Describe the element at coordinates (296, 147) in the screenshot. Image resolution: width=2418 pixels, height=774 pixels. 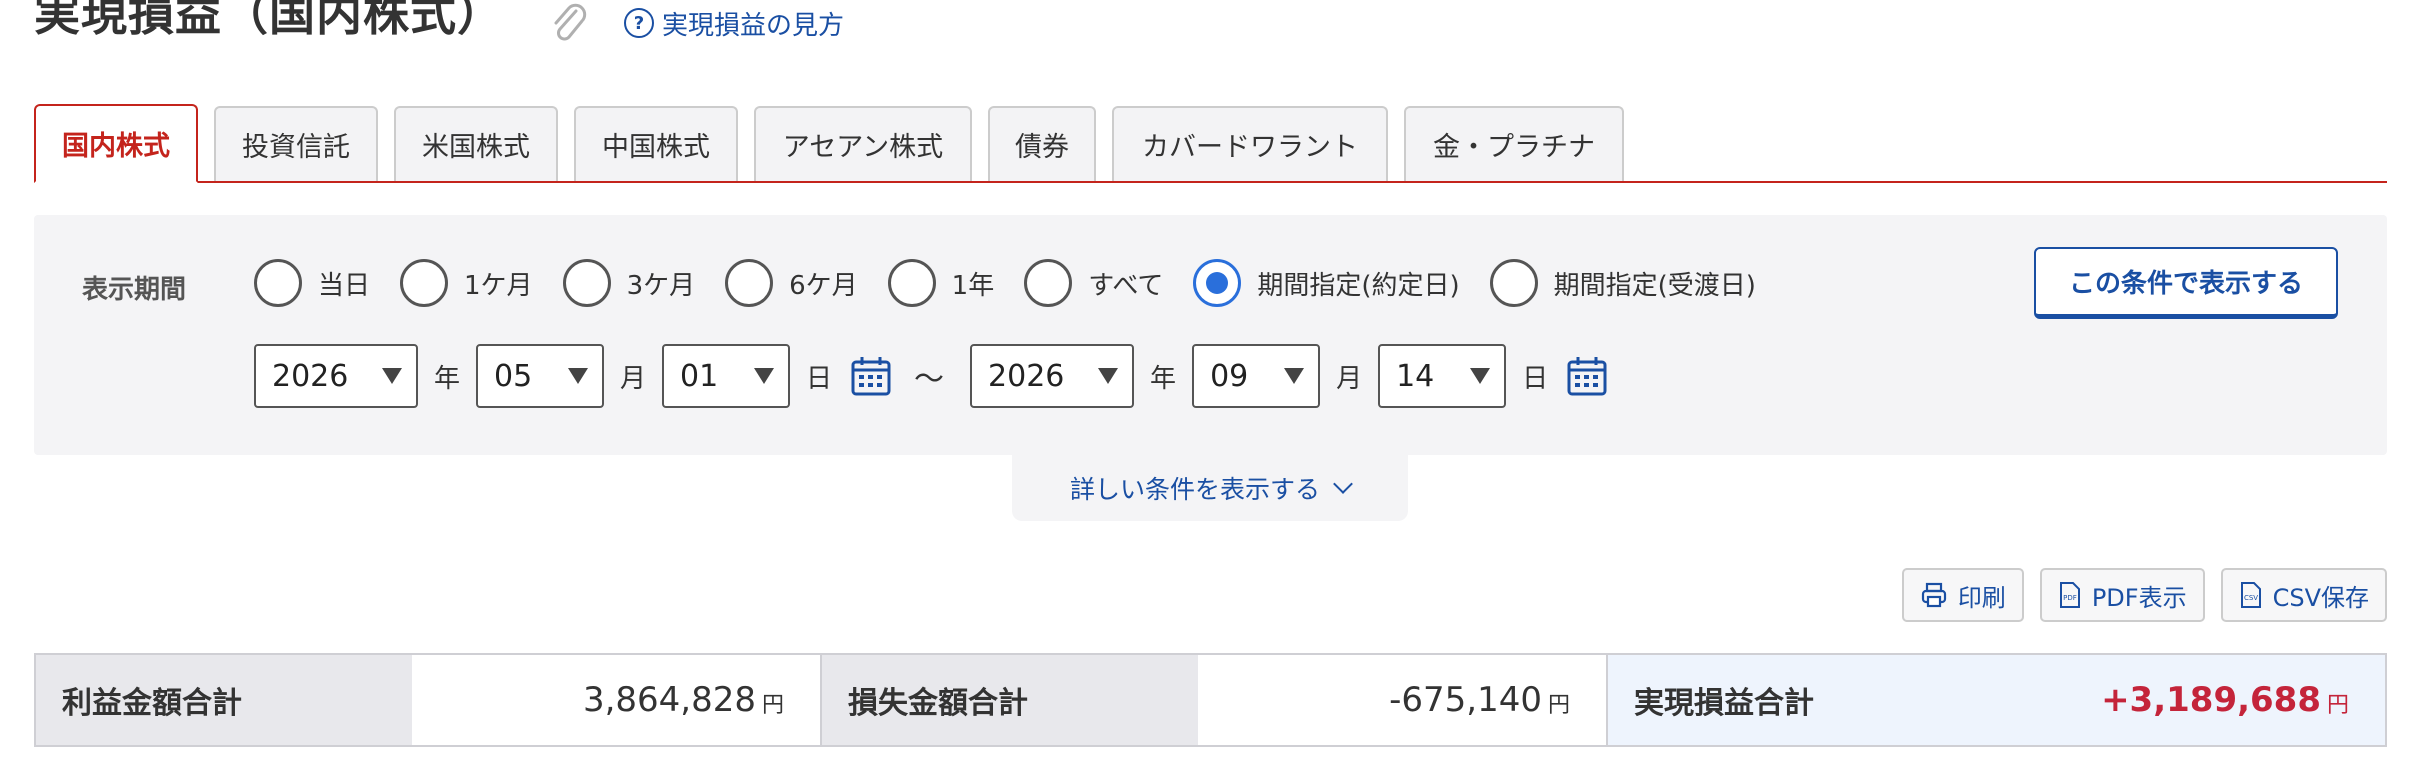
I see `tab-label: 投資信託` at that location.